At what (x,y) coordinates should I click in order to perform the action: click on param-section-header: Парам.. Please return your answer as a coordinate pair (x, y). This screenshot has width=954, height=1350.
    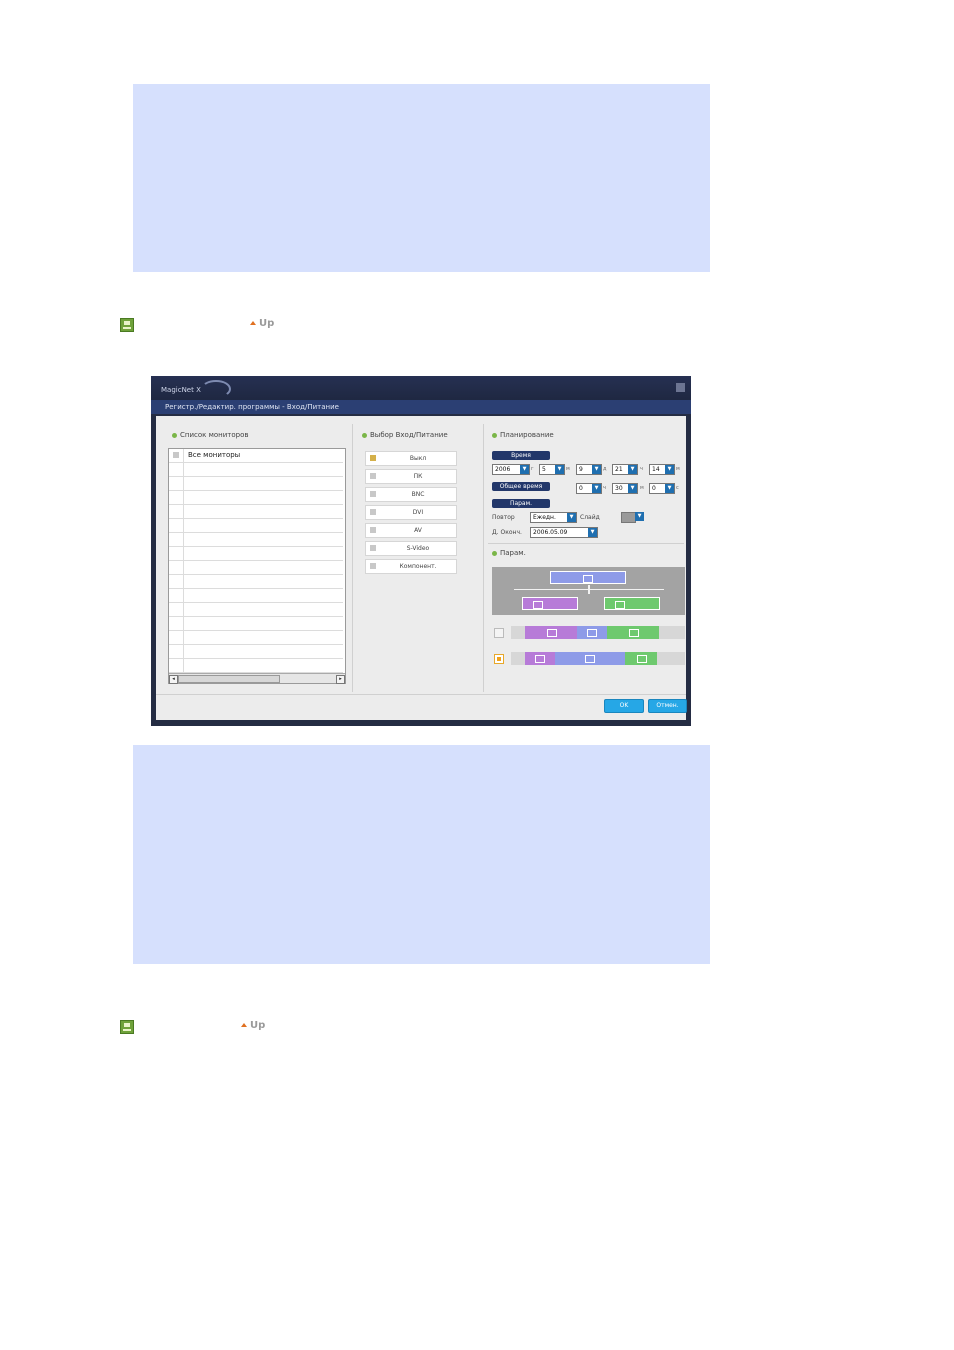
    Looking at the image, I should click on (509, 553).